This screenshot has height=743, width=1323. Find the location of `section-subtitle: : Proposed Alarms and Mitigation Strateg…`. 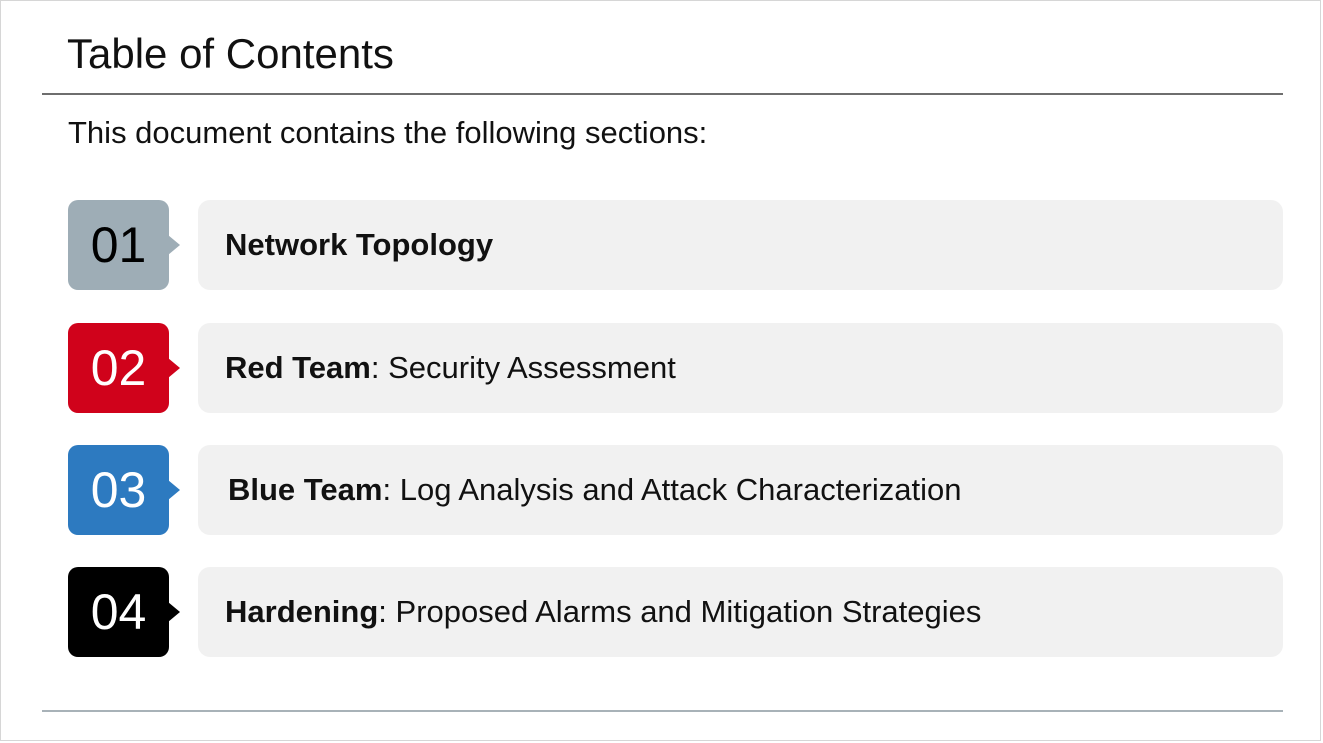

section-subtitle: : Proposed Alarms and Mitigation Strateg… is located at coordinates (680, 611).